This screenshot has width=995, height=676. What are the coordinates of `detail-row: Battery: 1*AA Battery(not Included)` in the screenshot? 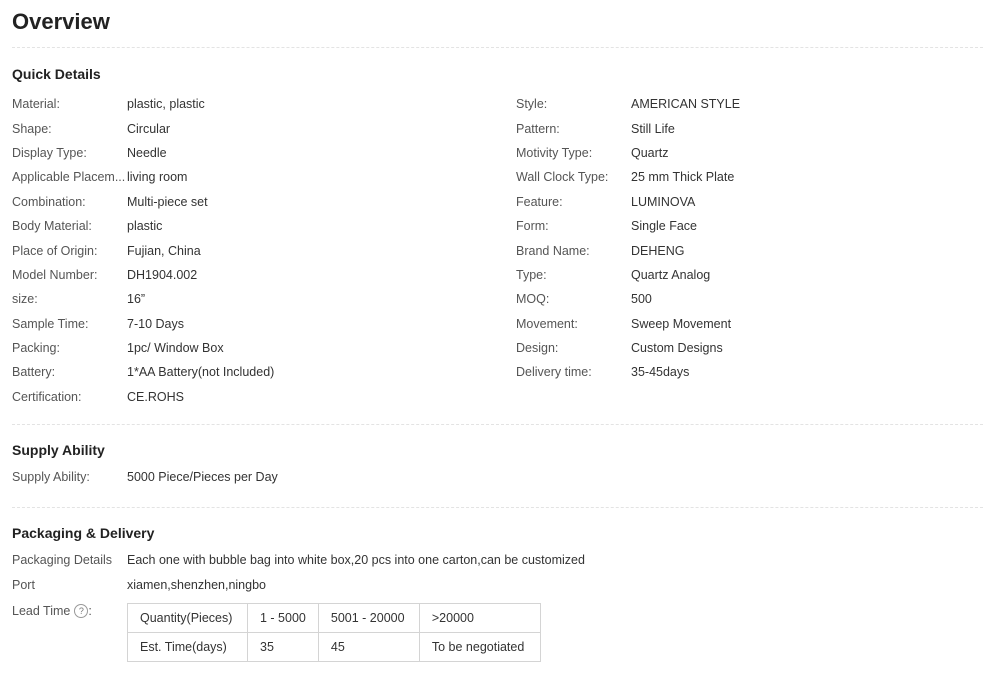 It's located at (252, 372).